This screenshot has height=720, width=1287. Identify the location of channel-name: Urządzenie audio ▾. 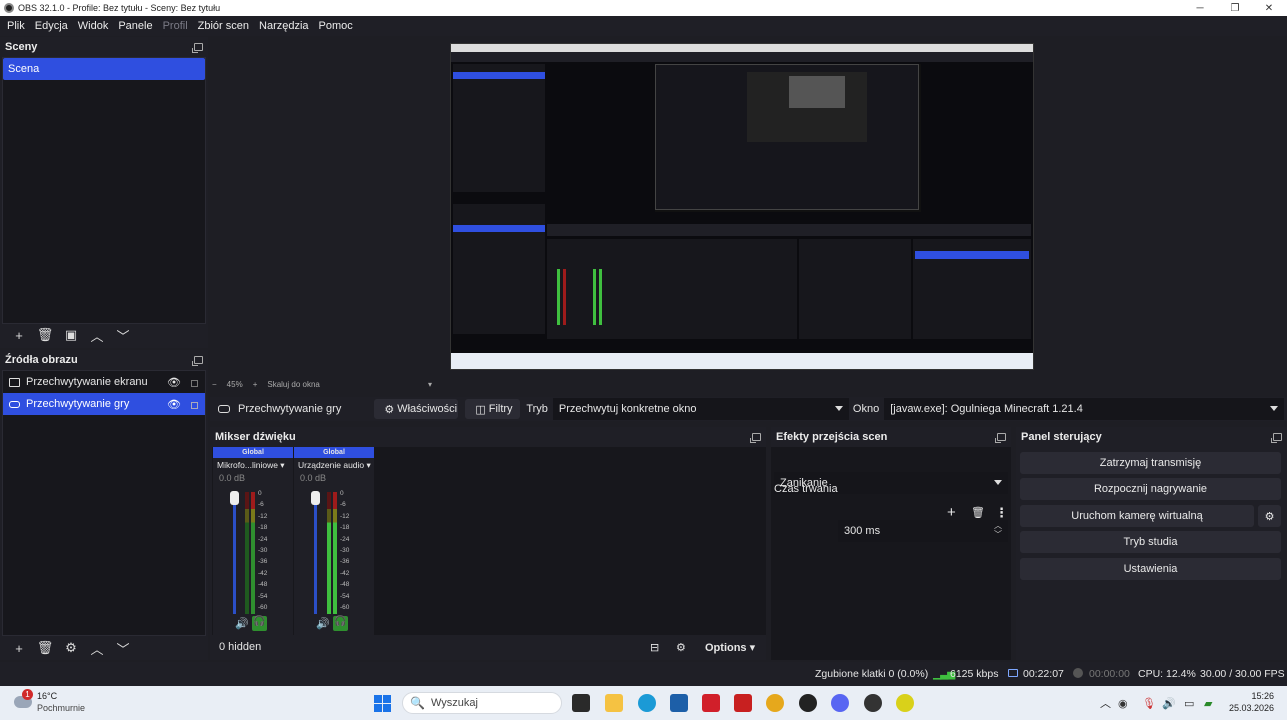
(334, 465).